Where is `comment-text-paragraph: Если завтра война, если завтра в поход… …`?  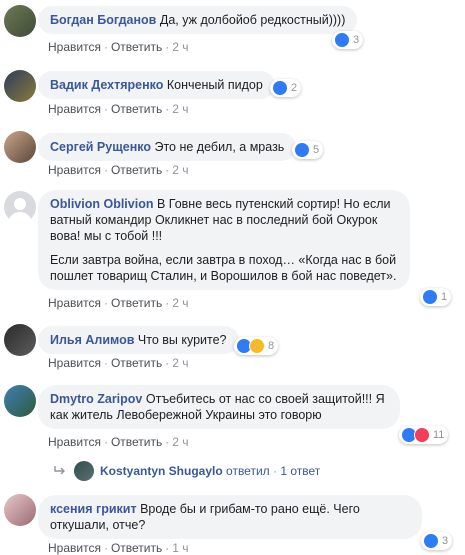
comment-text-paragraph: Если завтра война, если завтра в поход… … is located at coordinates (223, 268).